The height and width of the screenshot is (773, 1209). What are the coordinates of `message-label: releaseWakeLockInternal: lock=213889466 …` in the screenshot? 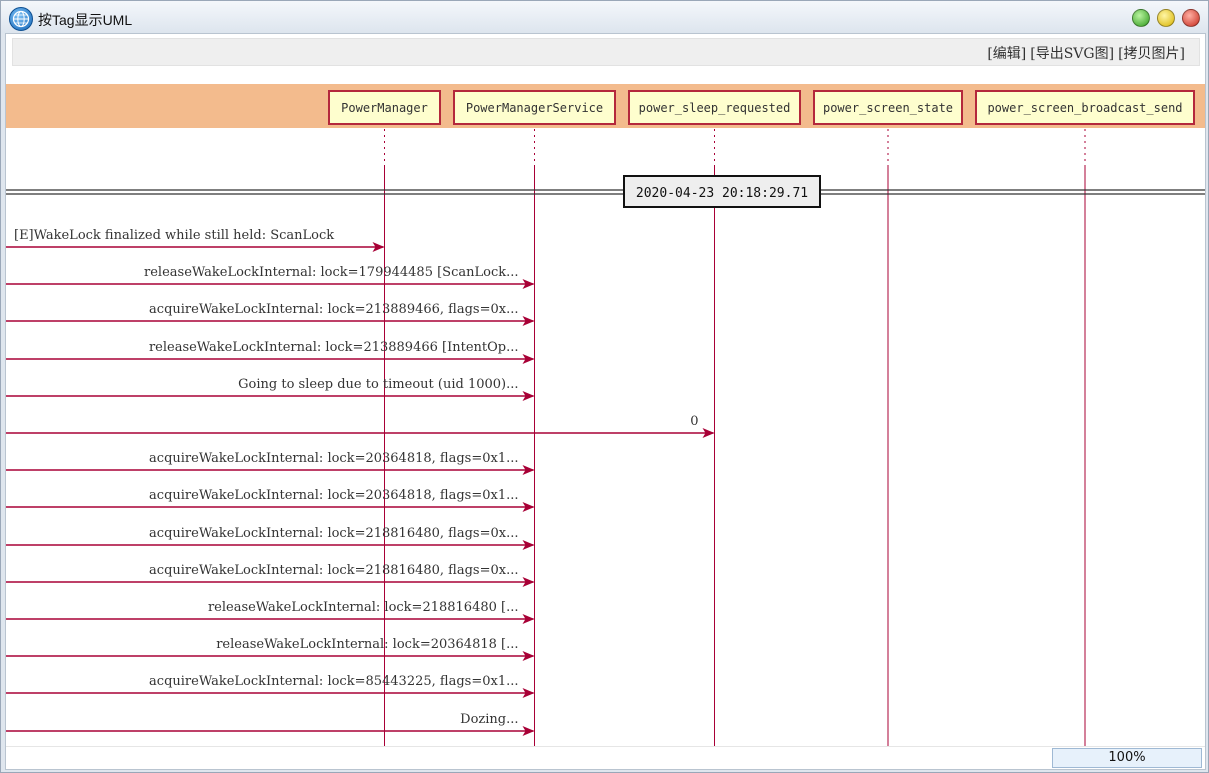 It's located at (334, 347).